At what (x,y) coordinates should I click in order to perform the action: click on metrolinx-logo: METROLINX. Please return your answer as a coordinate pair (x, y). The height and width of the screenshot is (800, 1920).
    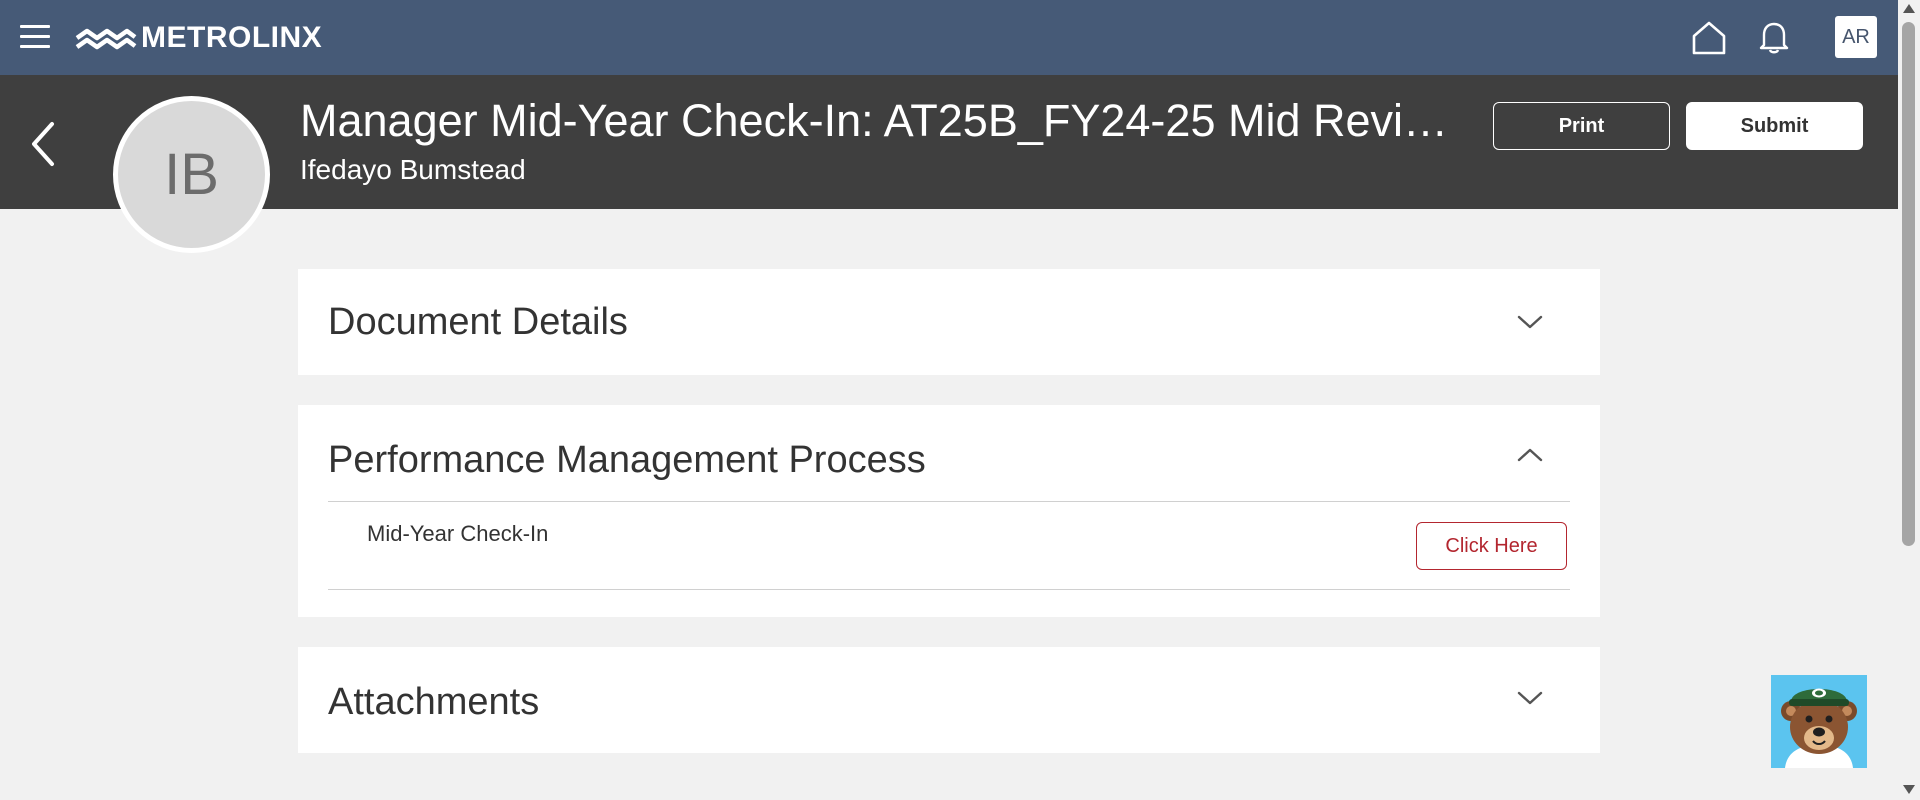
    Looking at the image, I should click on (198, 38).